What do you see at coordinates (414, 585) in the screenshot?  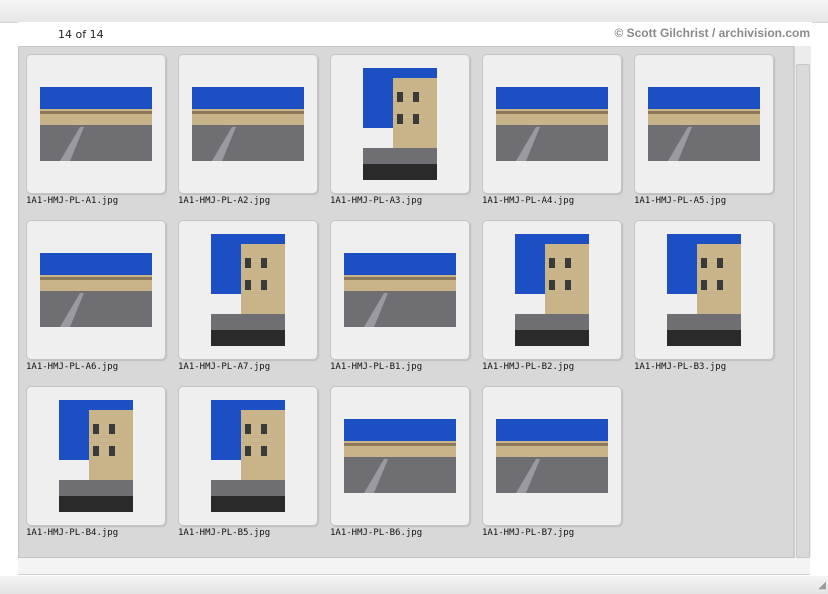 I see `status-bar: ◢` at bounding box center [414, 585].